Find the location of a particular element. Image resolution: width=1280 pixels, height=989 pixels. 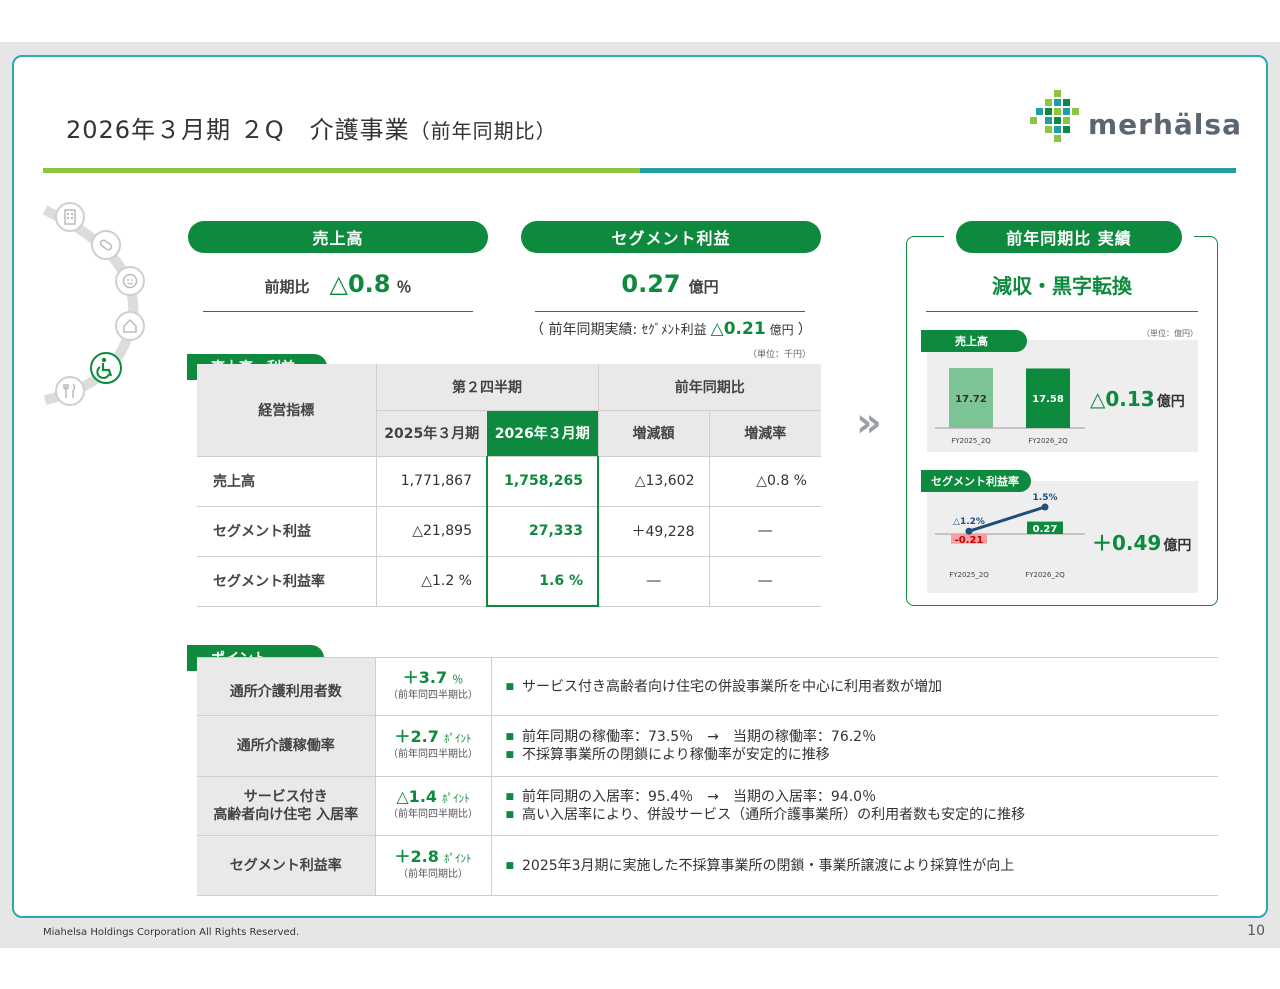

sales-kpi-underline is located at coordinates (338, 311).